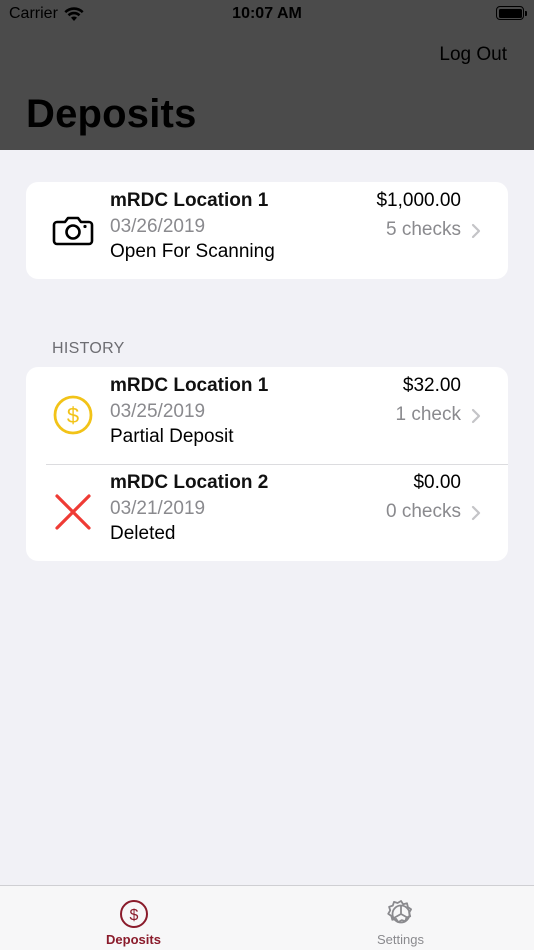  What do you see at coordinates (428, 414) in the screenshot?
I see `deposit-check-count: 1 check` at bounding box center [428, 414].